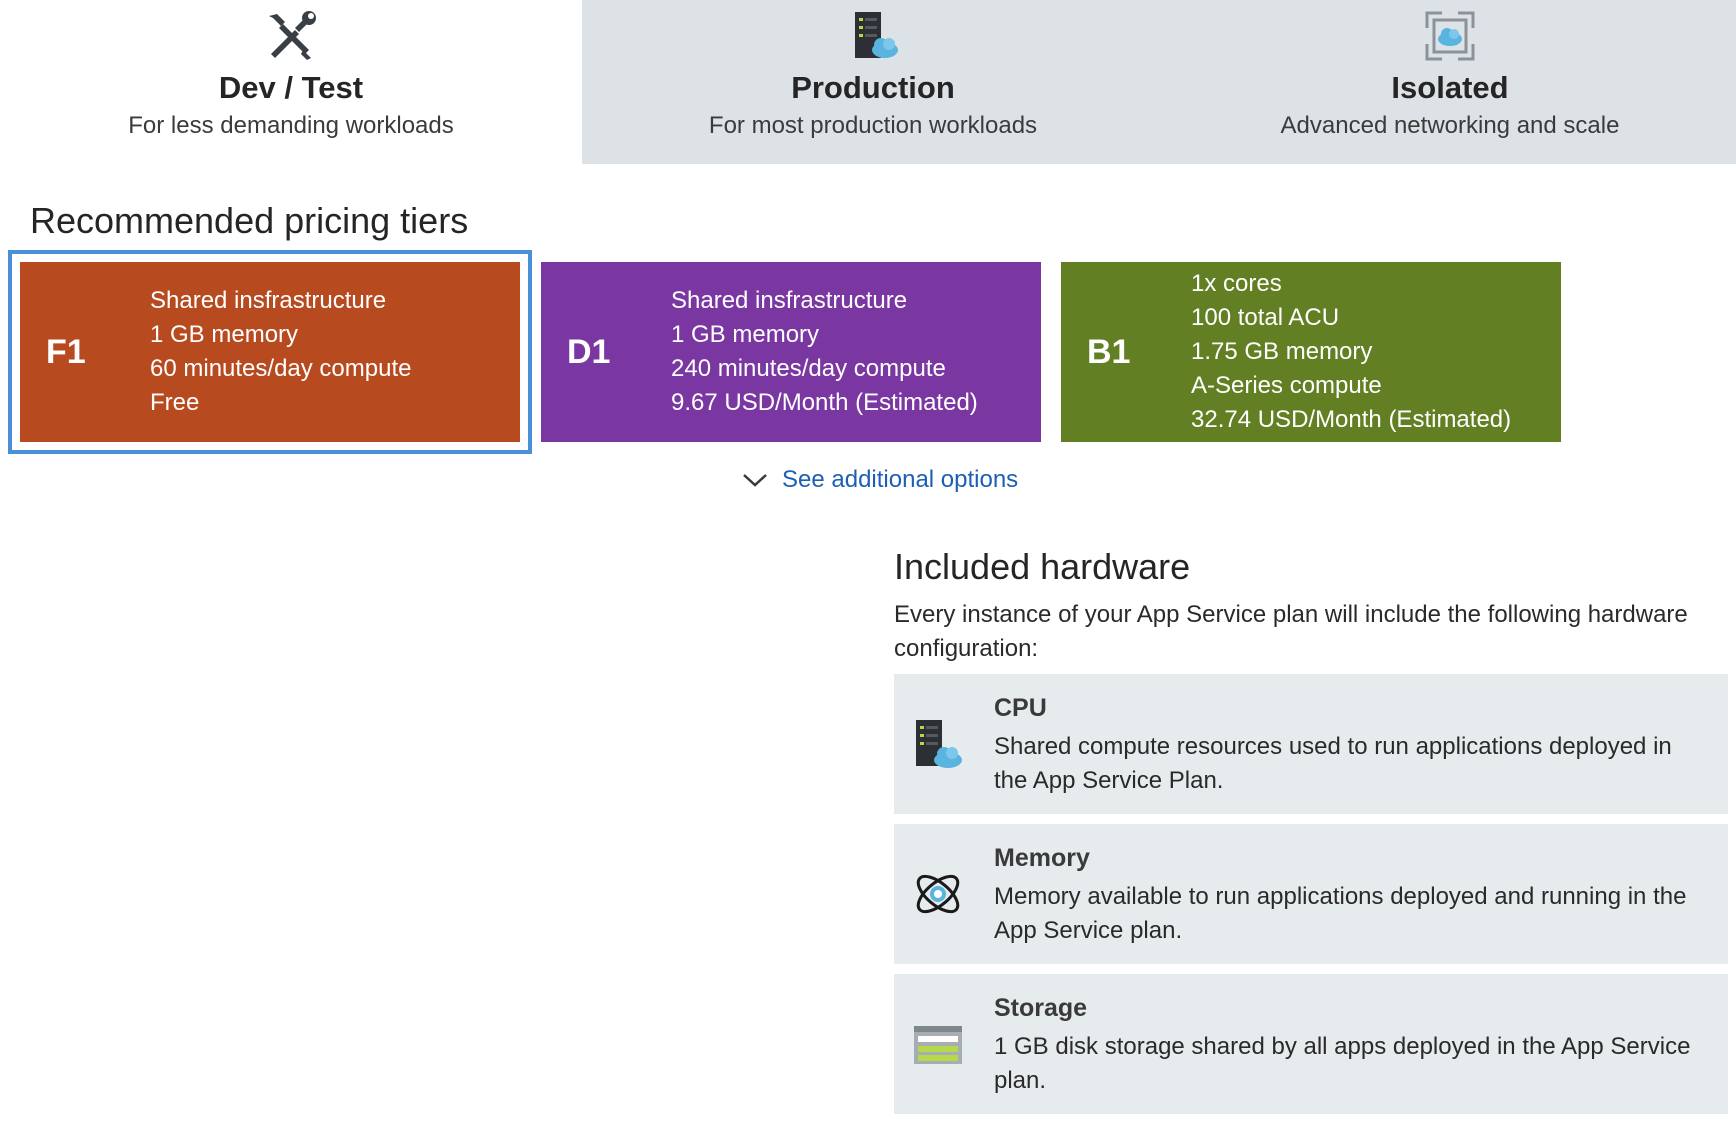 The width and height of the screenshot is (1736, 1126). Describe the element at coordinates (291, 125) in the screenshot. I see `tab-subtitle: For less demanding workloads` at that location.